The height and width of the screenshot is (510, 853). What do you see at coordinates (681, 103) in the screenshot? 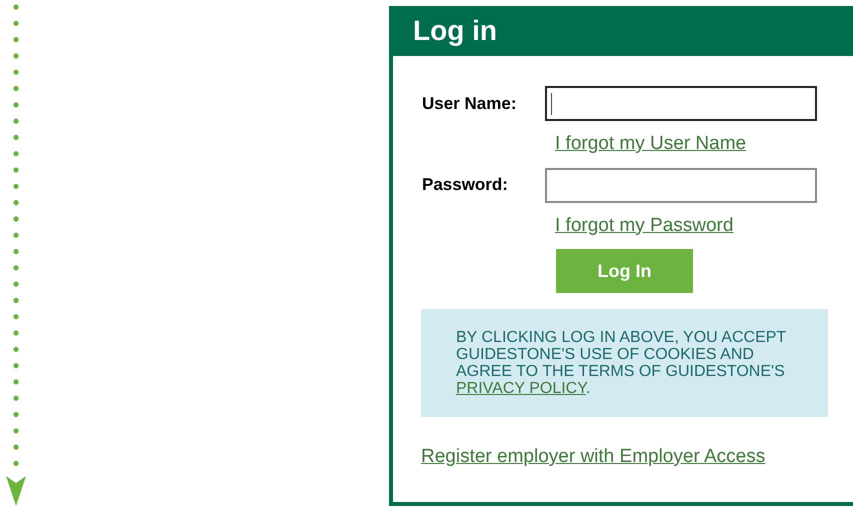
I see `username-field` at bounding box center [681, 103].